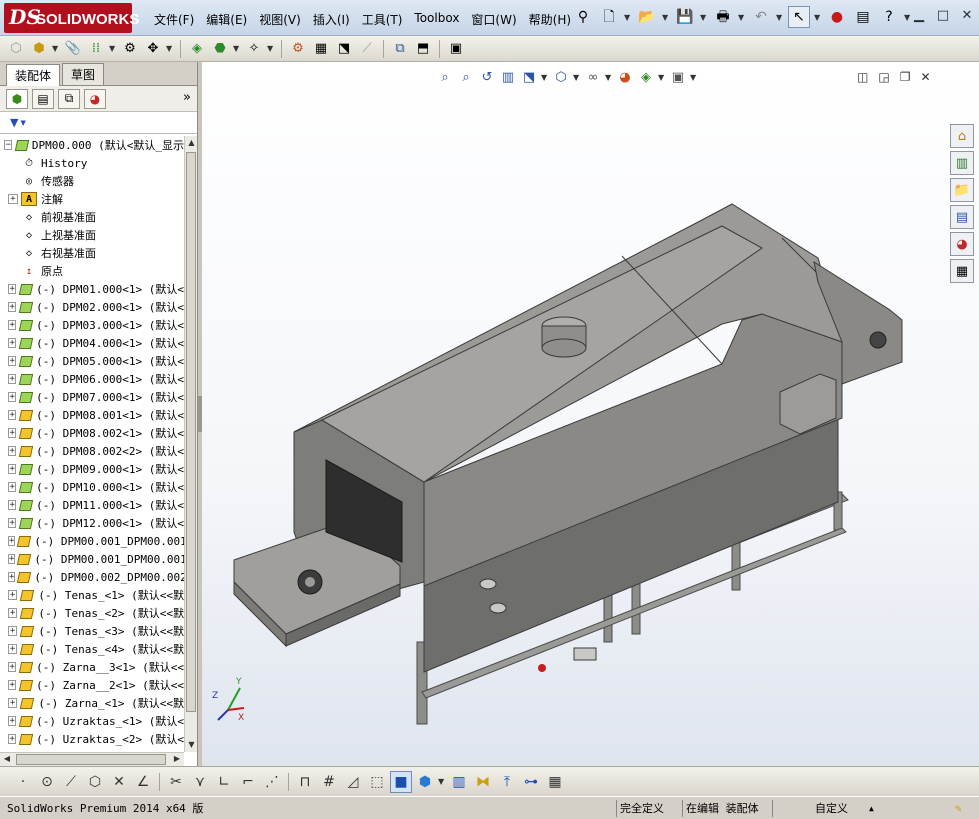 Image resolution: width=979 pixels, height=819 pixels. Describe the element at coordinates (905, 77) in the screenshot. I see `tile-viewport-icon: ❐` at that location.